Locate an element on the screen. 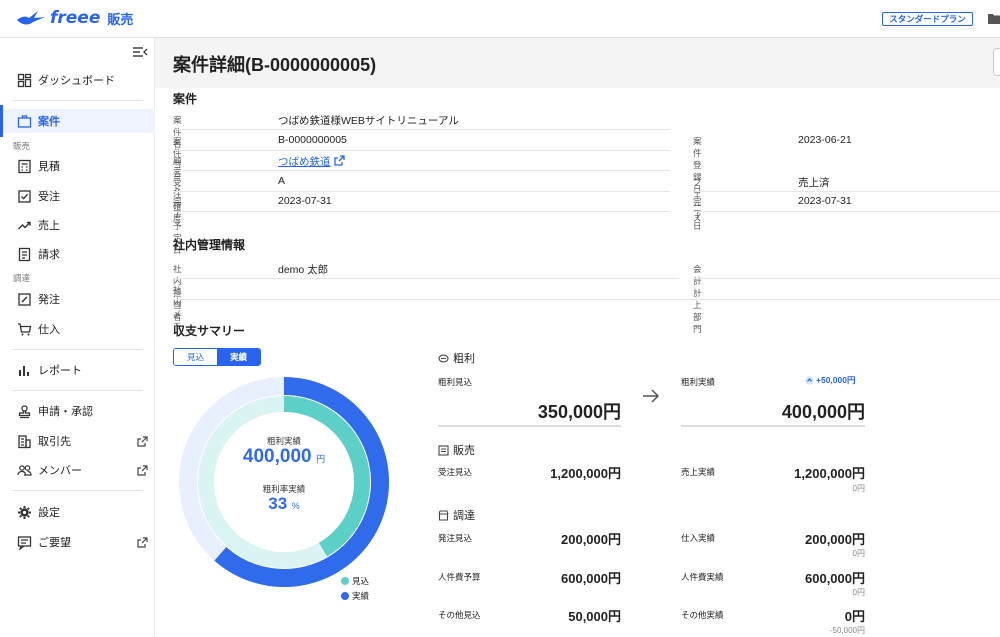  sidebar-item-dashboard: ダッシュボード is located at coordinates (77, 80).